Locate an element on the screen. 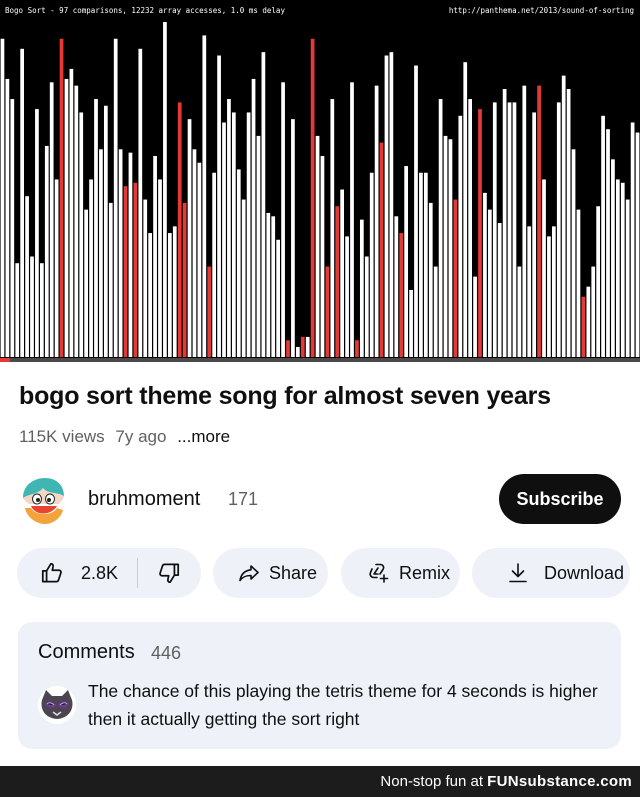 The image size is (640, 797). like-dislike-group: 2.8K is located at coordinates (109, 573).